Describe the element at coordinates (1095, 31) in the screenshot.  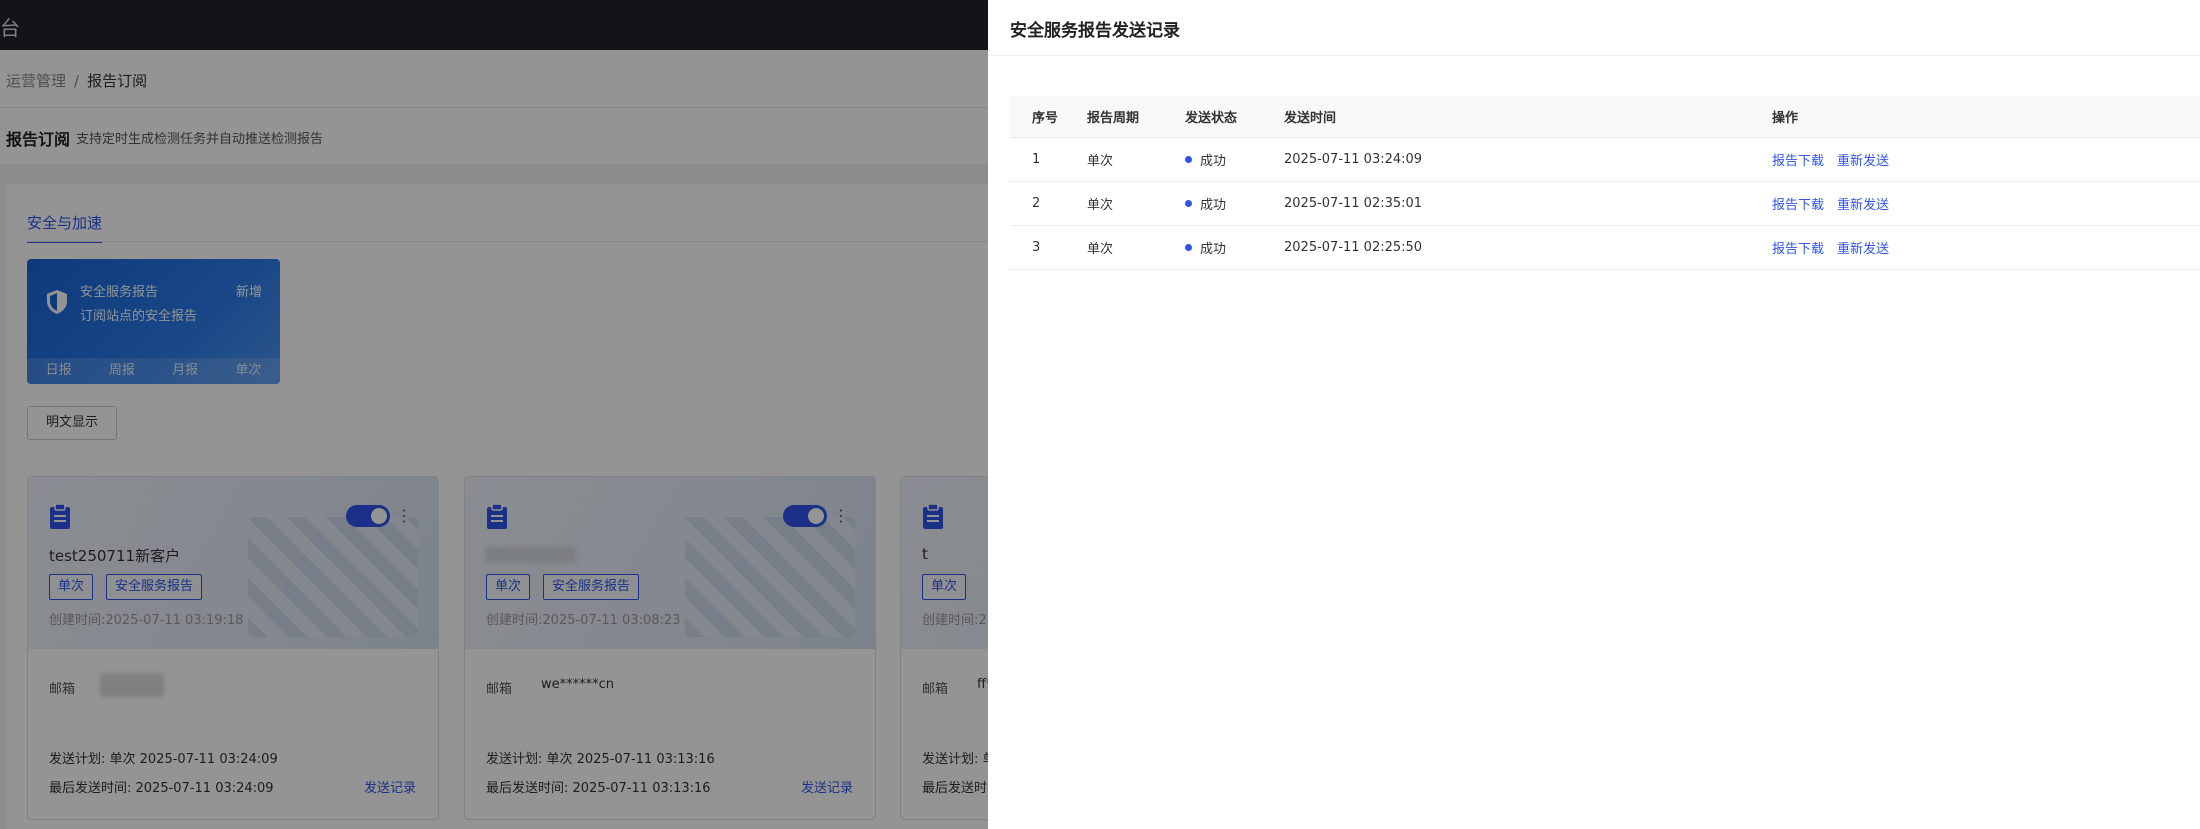
I see `drawer-title: 安全服务报告发送记录` at that location.